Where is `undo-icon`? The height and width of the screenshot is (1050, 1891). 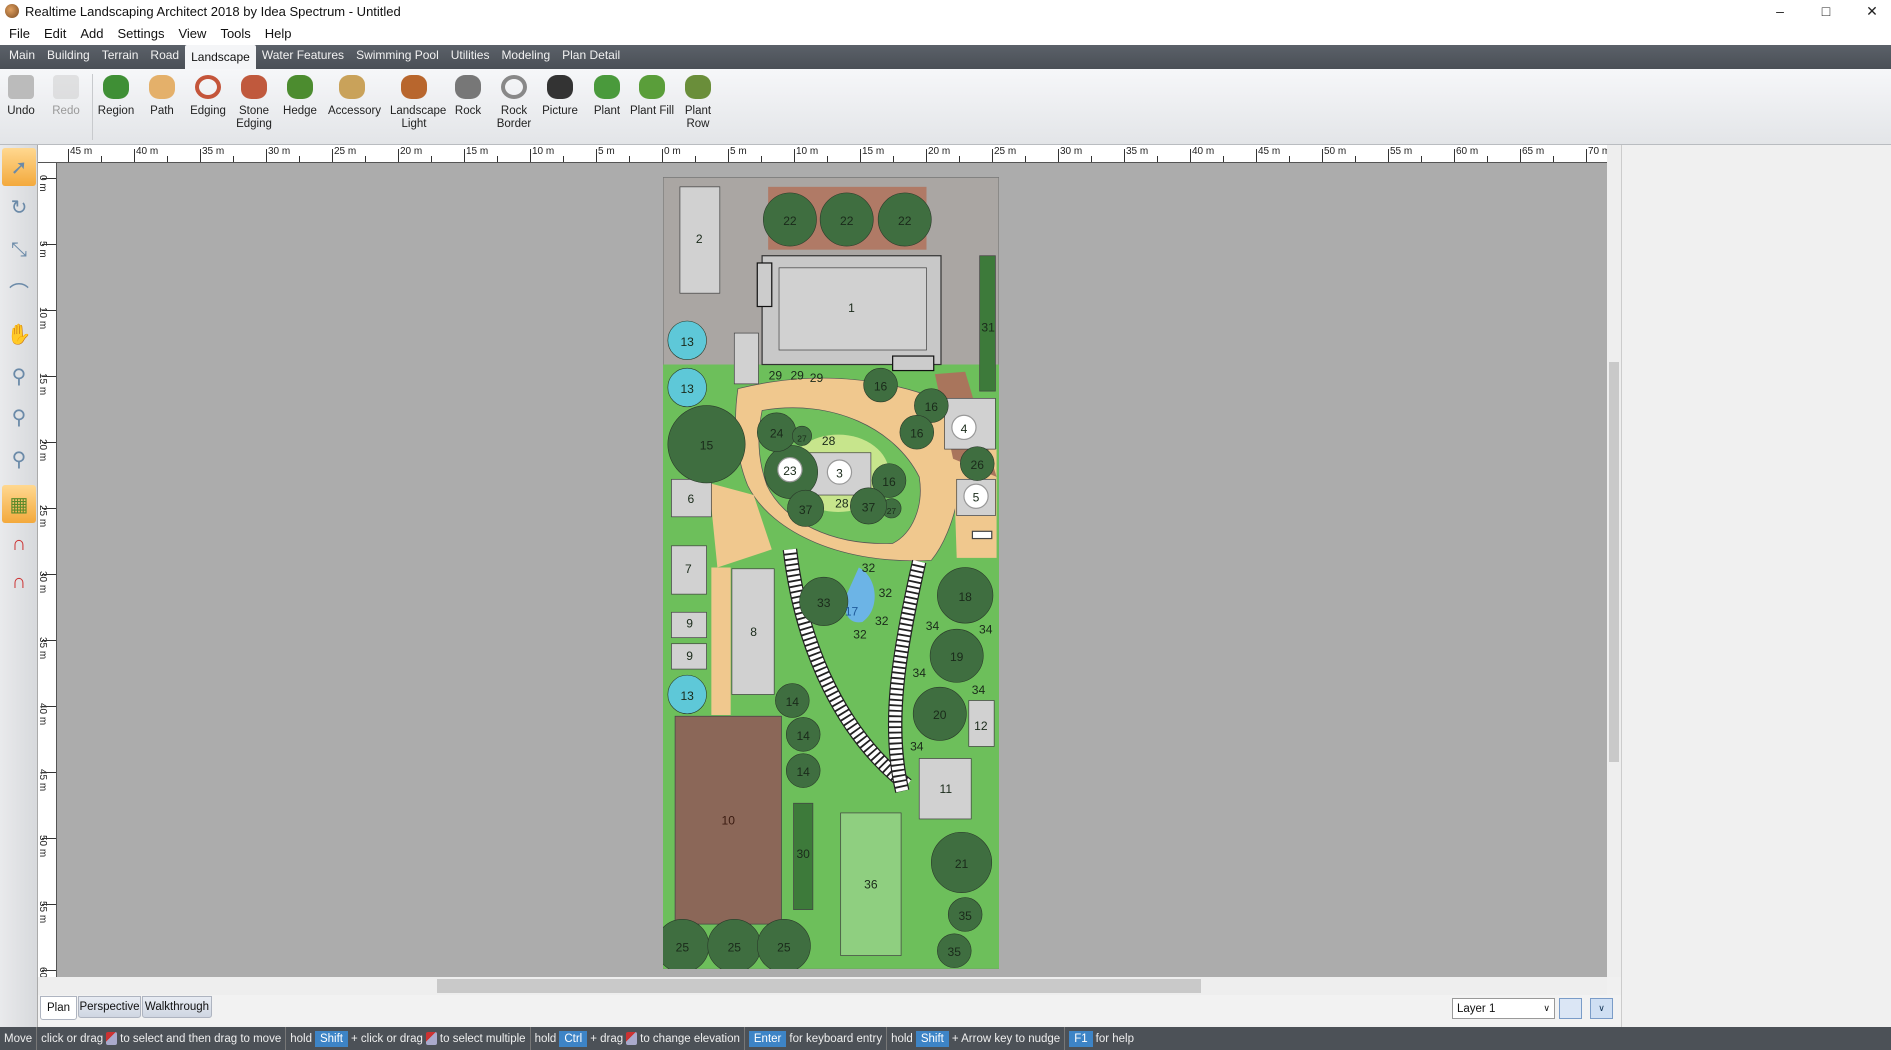 undo-icon is located at coordinates (21, 87).